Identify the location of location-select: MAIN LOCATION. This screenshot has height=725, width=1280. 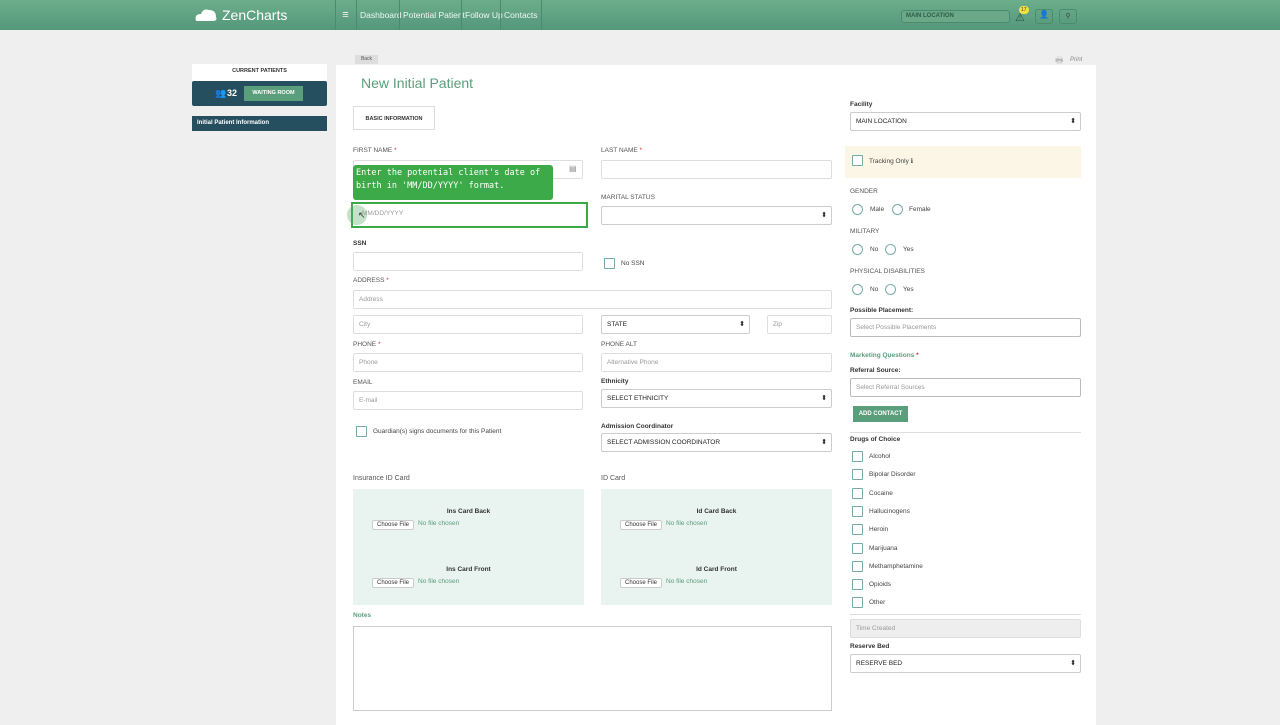
(955, 16).